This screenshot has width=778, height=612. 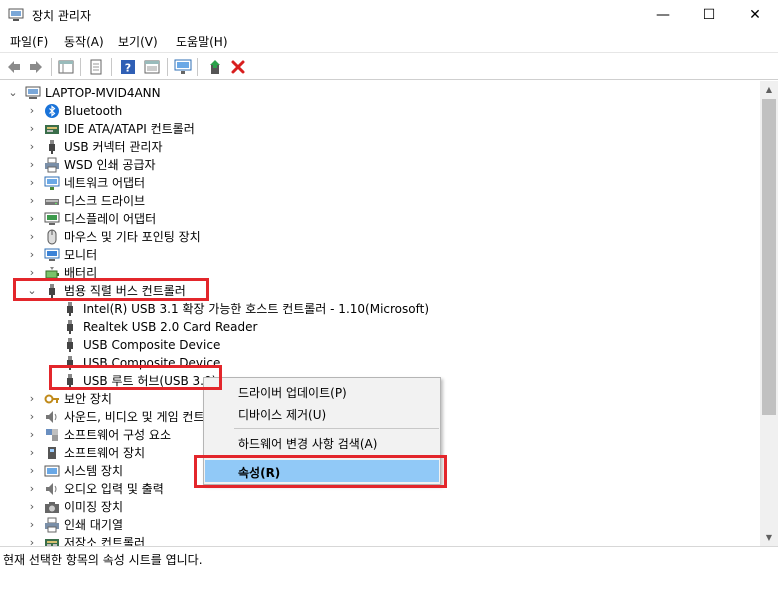 What do you see at coordinates (380, 507) in the screenshot?
I see `tree-category: › 이미징 장치` at bounding box center [380, 507].